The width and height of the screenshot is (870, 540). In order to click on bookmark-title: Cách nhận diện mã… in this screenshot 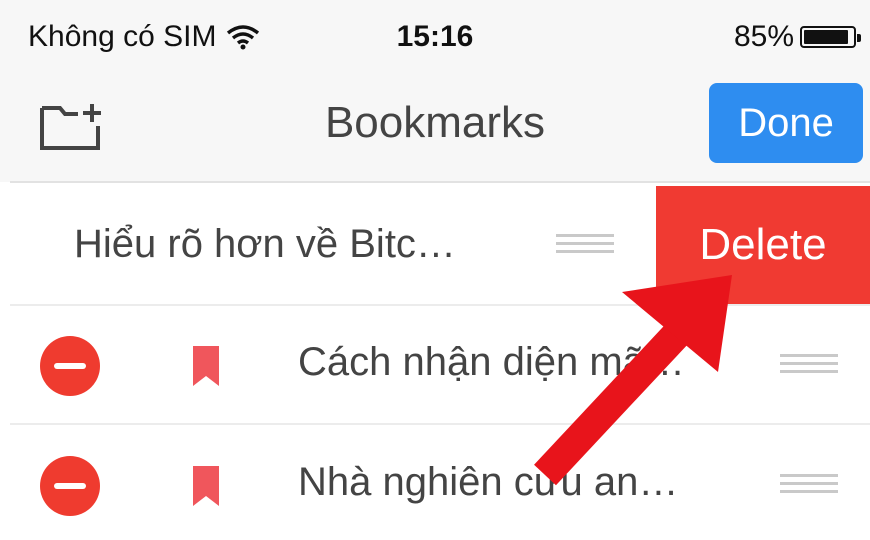, I will do `click(491, 362)`.